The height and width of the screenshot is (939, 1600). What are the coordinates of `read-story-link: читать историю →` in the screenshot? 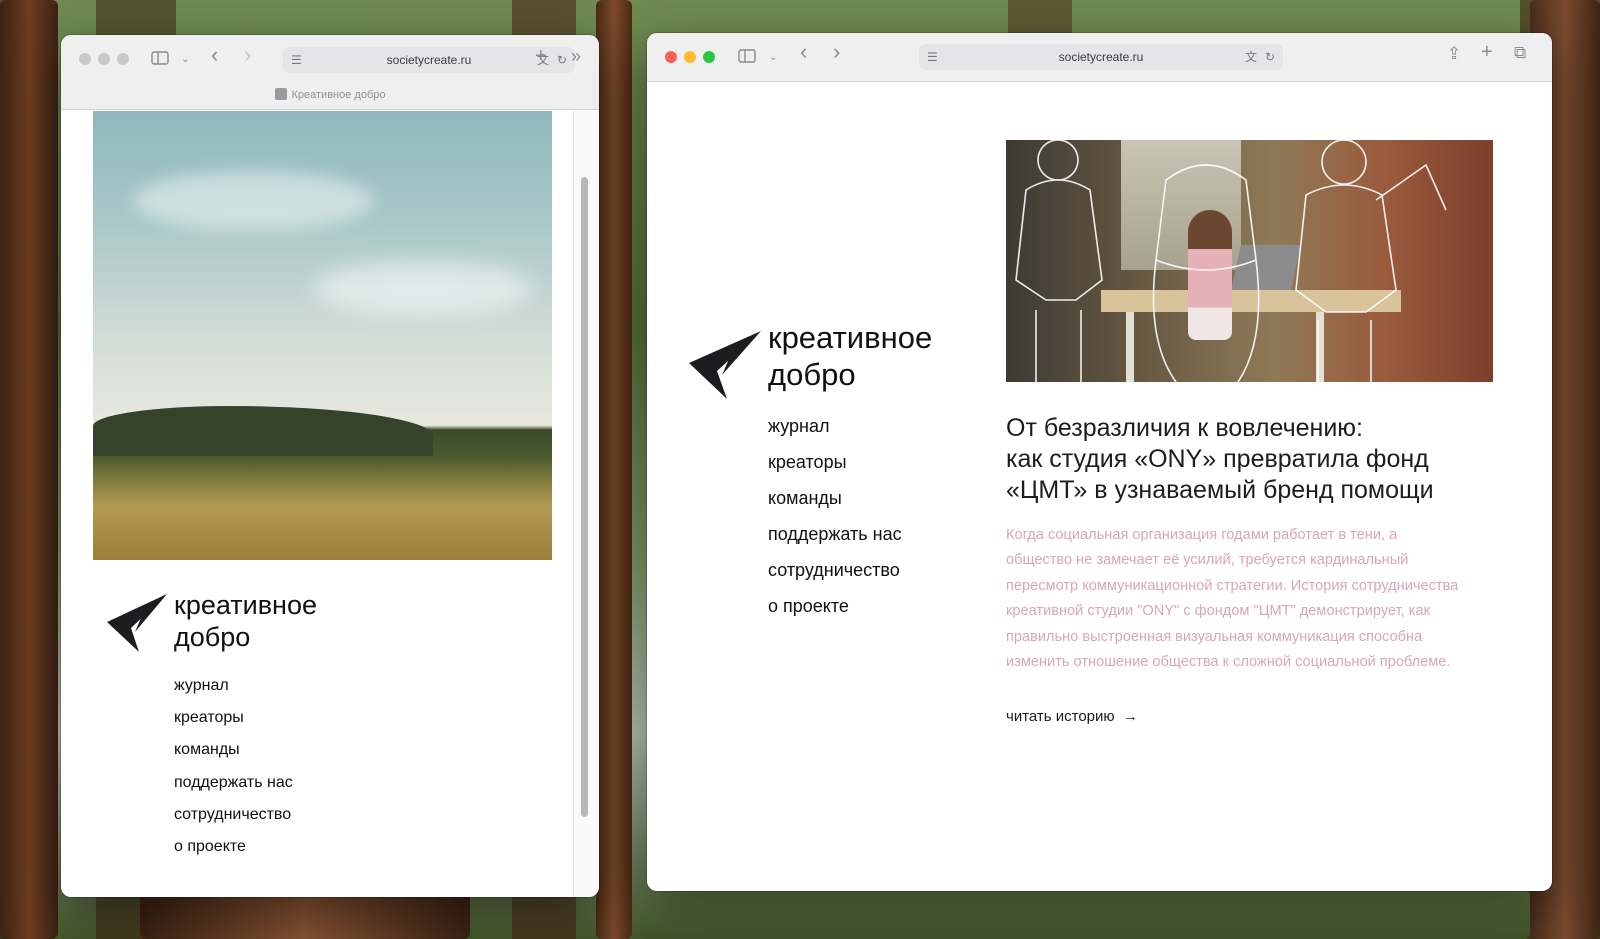 It's located at (1072, 716).